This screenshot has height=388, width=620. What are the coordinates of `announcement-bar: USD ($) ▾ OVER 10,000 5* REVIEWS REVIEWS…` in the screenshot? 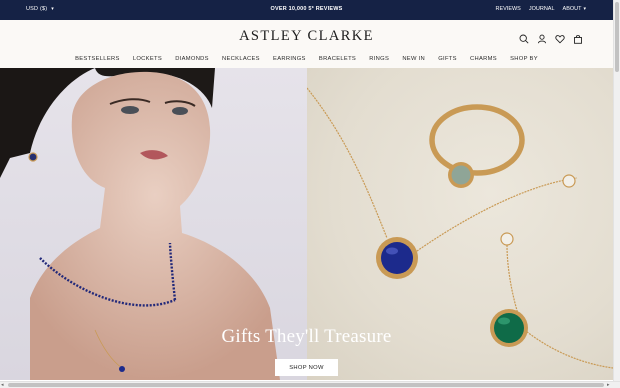 It's located at (306, 10).